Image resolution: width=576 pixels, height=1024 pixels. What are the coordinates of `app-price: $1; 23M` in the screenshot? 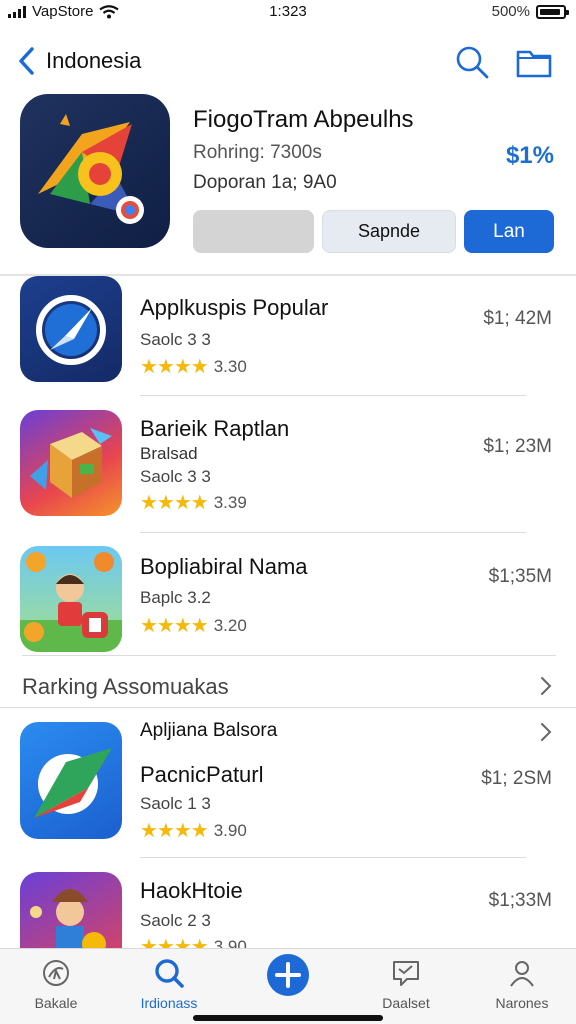 It's located at (517, 446).